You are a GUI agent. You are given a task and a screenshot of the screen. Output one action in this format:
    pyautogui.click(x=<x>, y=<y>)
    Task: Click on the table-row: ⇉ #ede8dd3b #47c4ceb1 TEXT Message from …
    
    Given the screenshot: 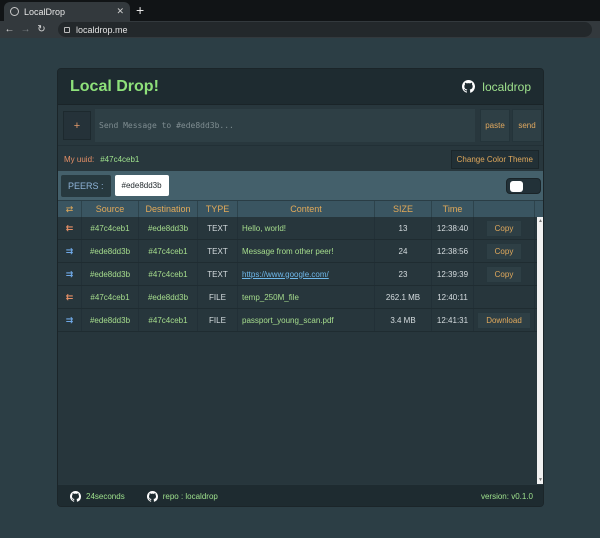 What is the action you would take?
    pyautogui.click(x=297, y=251)
    